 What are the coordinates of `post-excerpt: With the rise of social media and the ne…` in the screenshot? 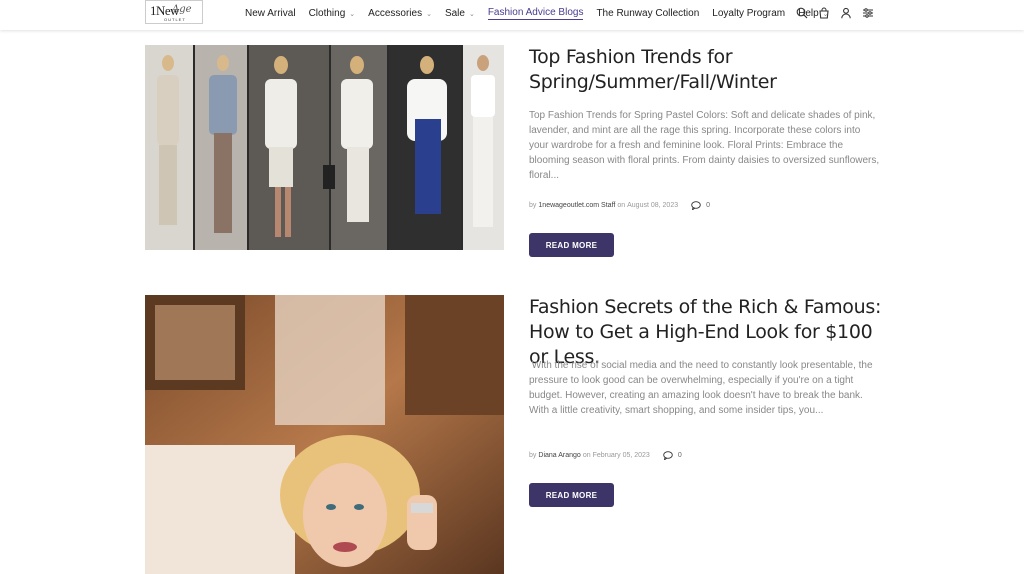 It's located at (701, 388).